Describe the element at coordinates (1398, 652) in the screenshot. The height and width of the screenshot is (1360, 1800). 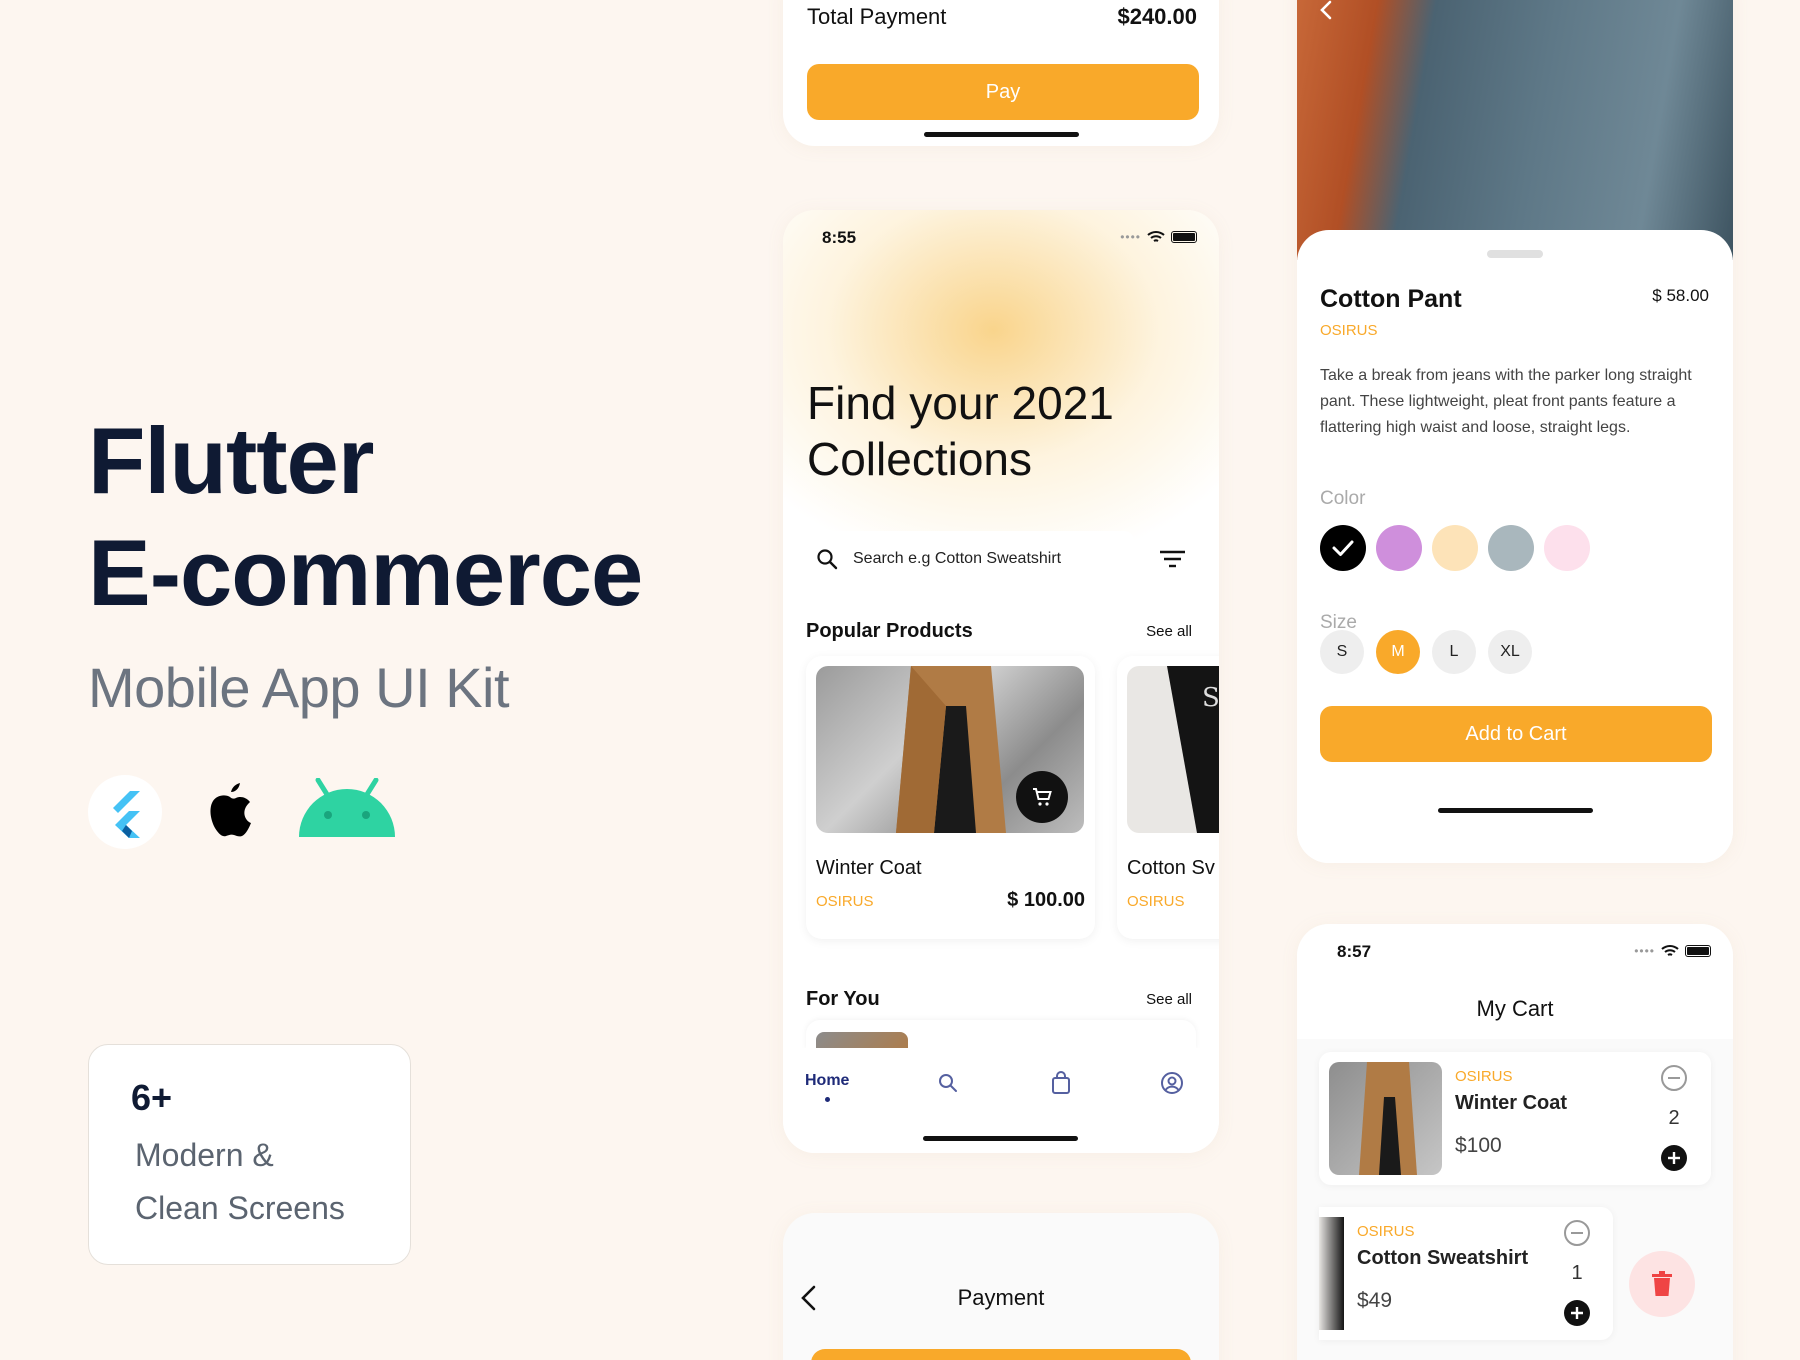
I see `size-option-m: M` at that location.